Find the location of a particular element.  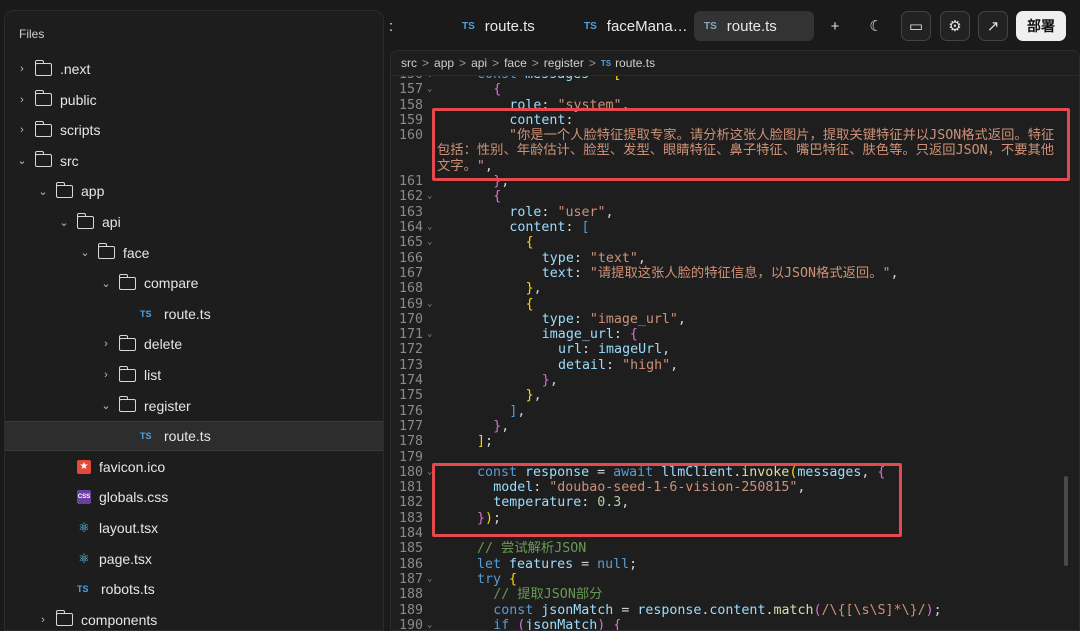

line-number: 183 is located at coordinates (410, 518).